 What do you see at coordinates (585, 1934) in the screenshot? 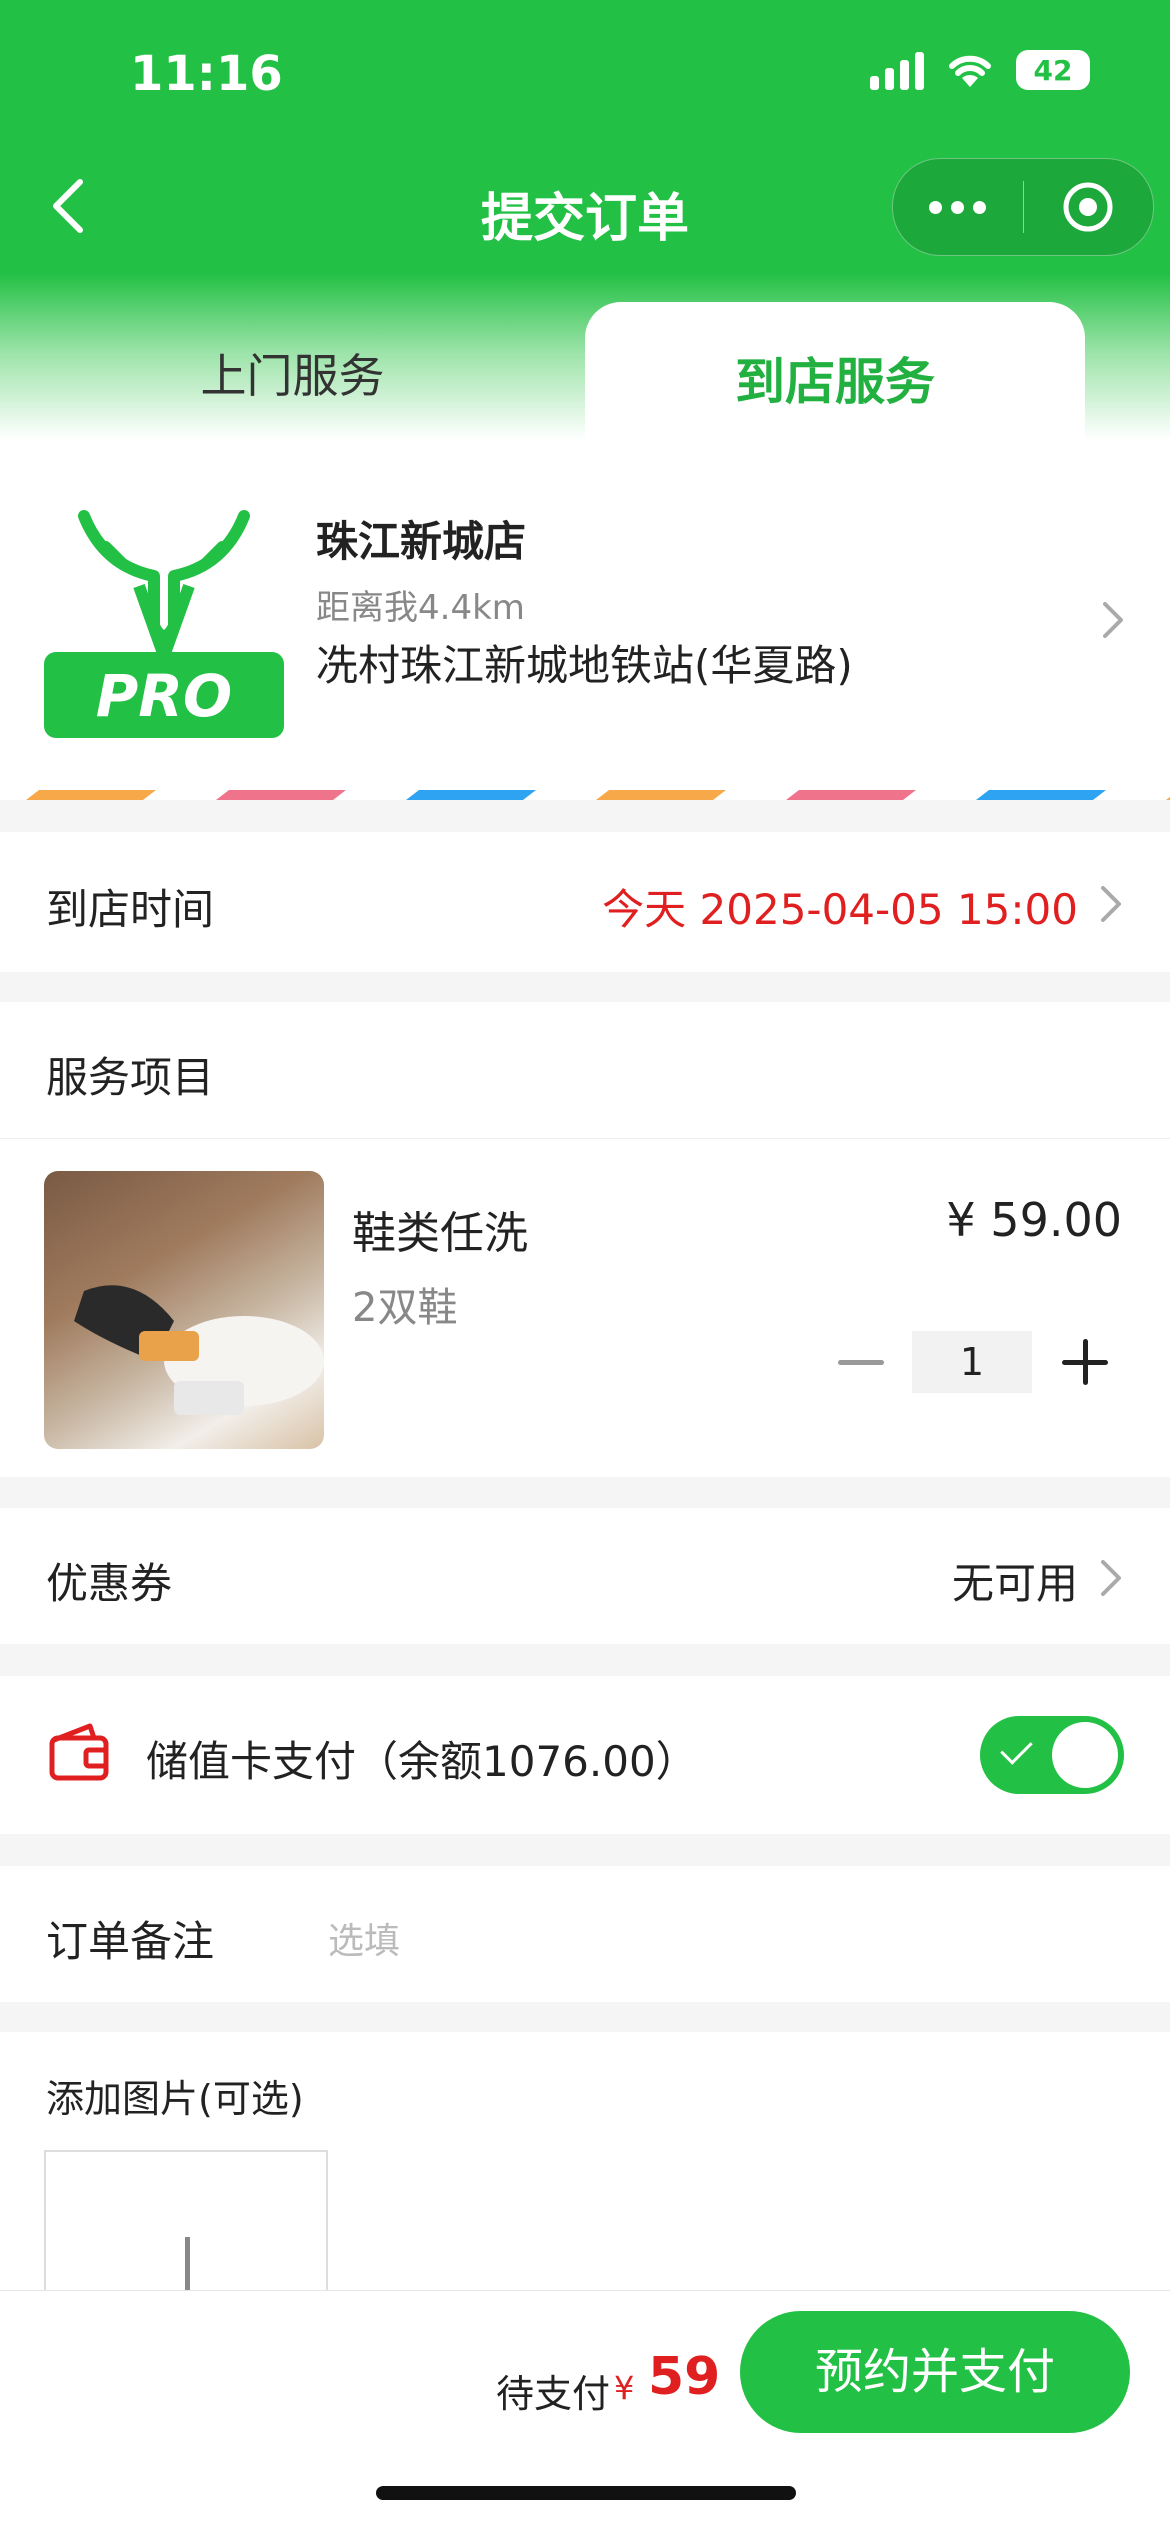
I see `order-note-row: 订单备注 选填` at bounding box center [585, 1934].